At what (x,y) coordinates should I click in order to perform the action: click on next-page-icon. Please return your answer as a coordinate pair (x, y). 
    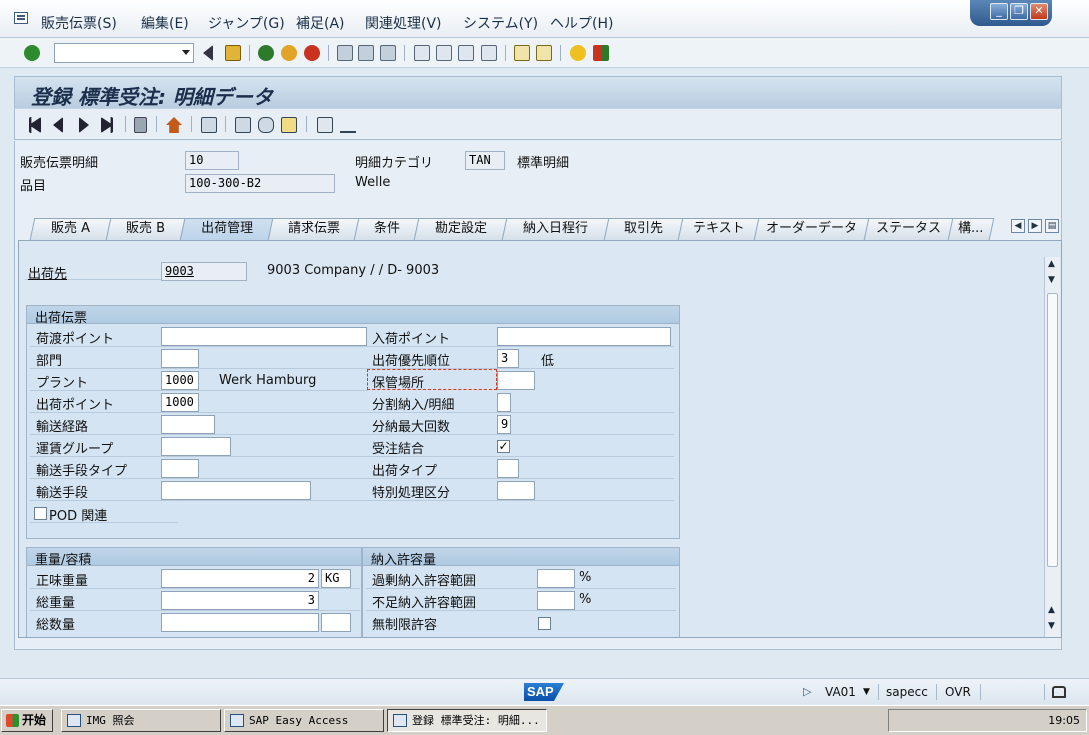
    Looking at the image, I should click on (466, 53).